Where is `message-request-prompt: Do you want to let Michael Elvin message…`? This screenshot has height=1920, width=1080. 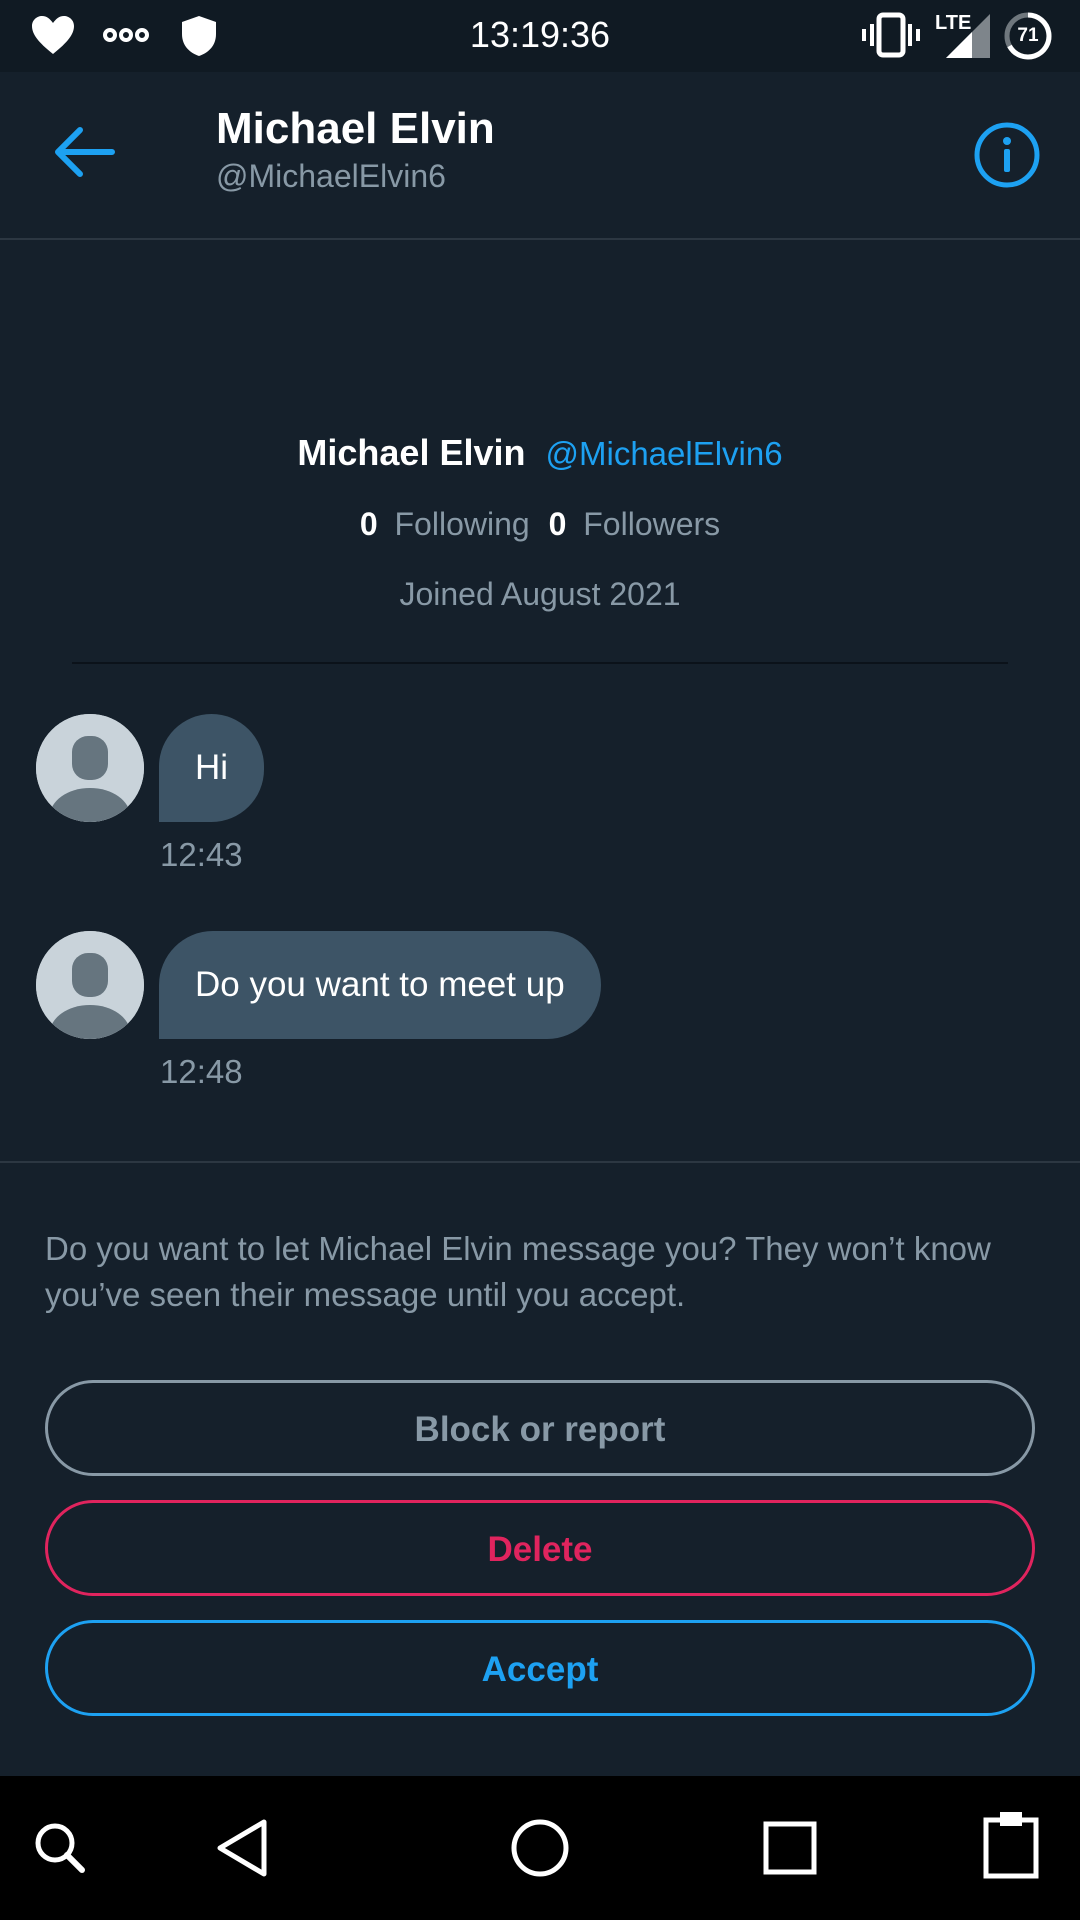 message-request-prompt: Do you want to let Michael Elvin message… is located at coordinates (518, 1271).